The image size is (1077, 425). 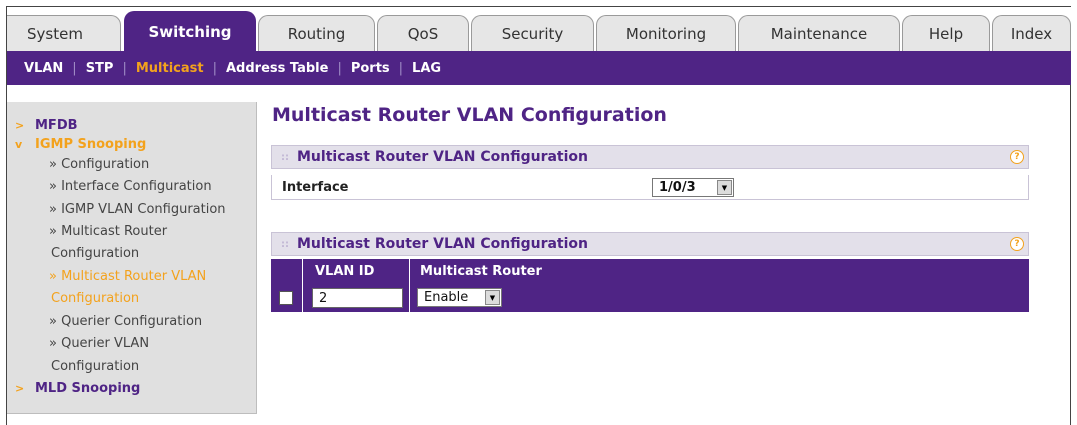 What do you see at coordinates (1031, 33) in the screenshot?
I see `tab-index: Index` at bounding box center [1031, 33].